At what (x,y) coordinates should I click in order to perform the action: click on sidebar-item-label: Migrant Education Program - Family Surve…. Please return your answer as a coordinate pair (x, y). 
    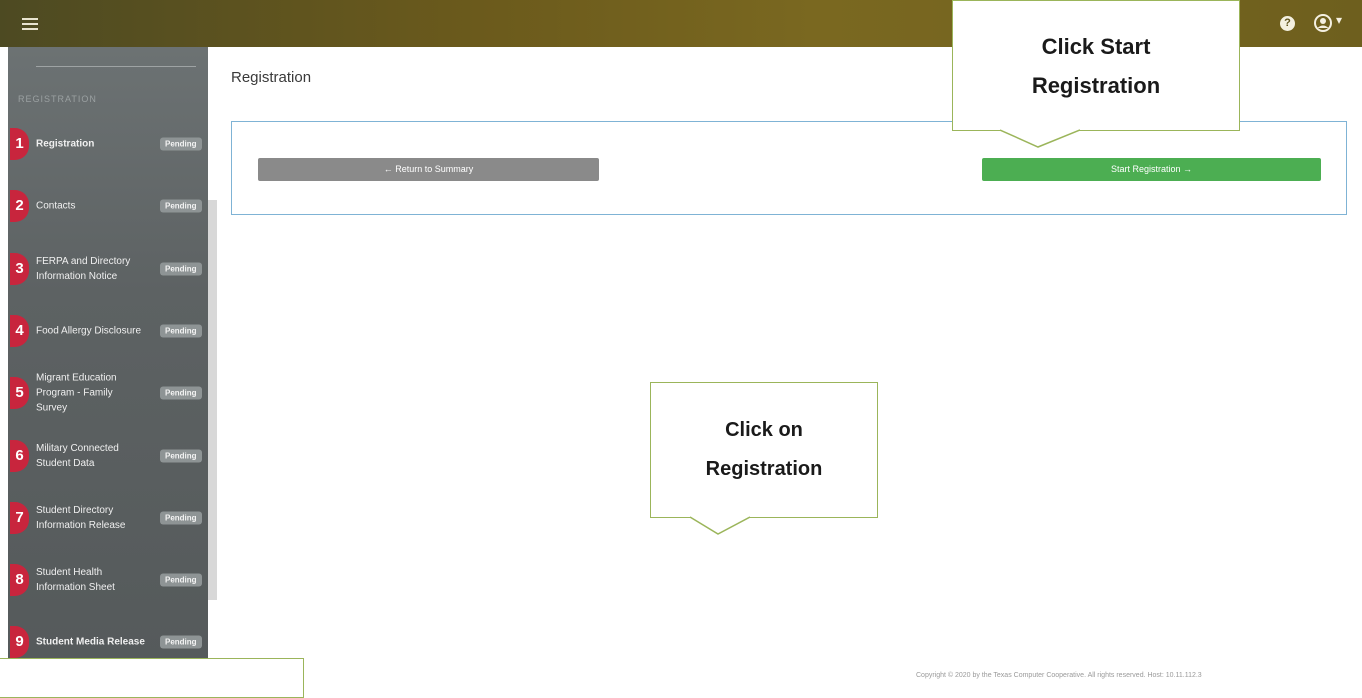
    Looking at the image, I should click on (76, 393).